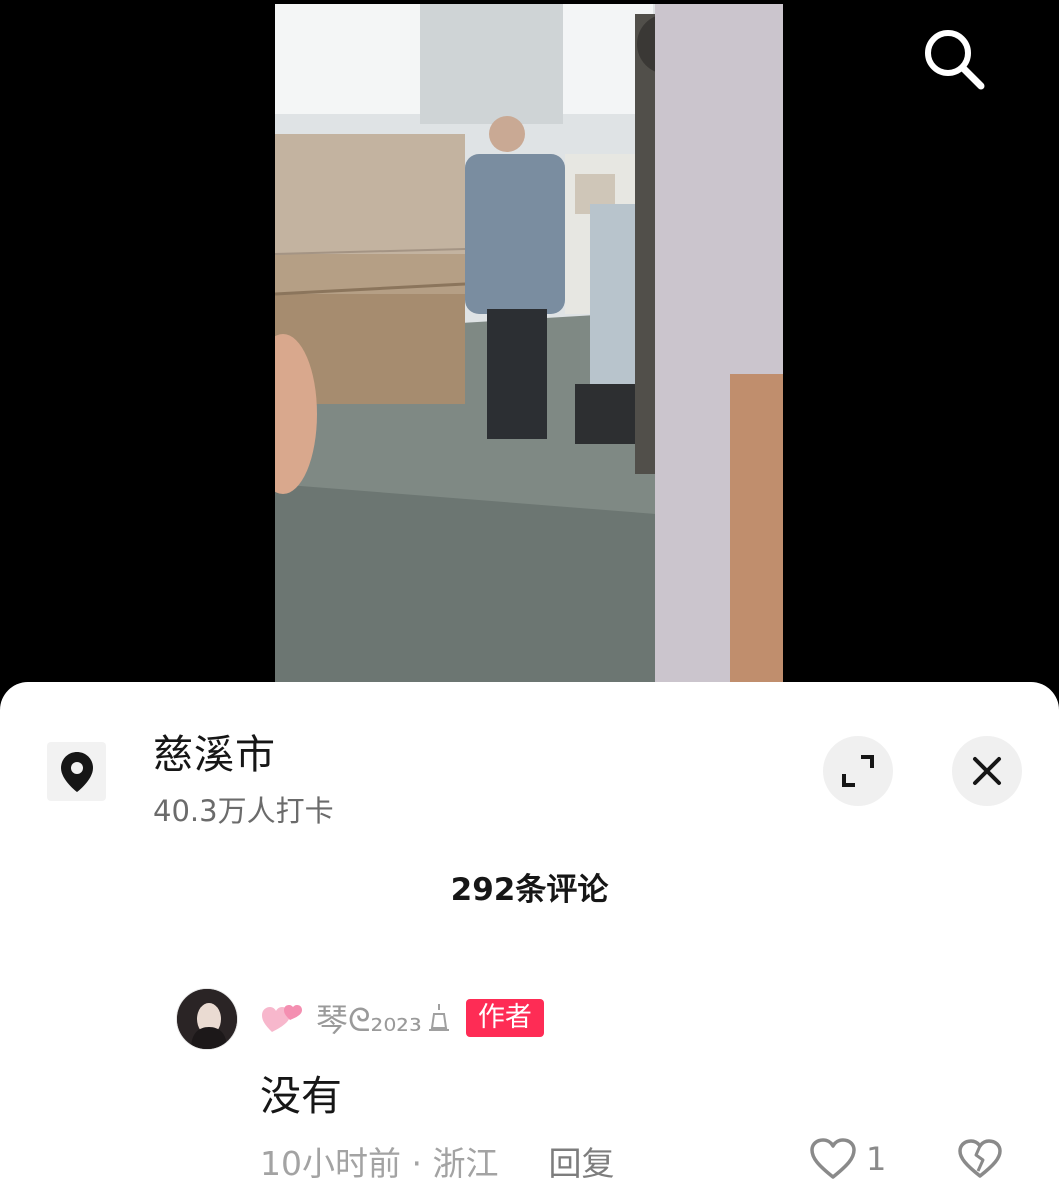 The width and height of the screenshot is (1059, 1200). I want to click on search-icon, so click(955, 60).